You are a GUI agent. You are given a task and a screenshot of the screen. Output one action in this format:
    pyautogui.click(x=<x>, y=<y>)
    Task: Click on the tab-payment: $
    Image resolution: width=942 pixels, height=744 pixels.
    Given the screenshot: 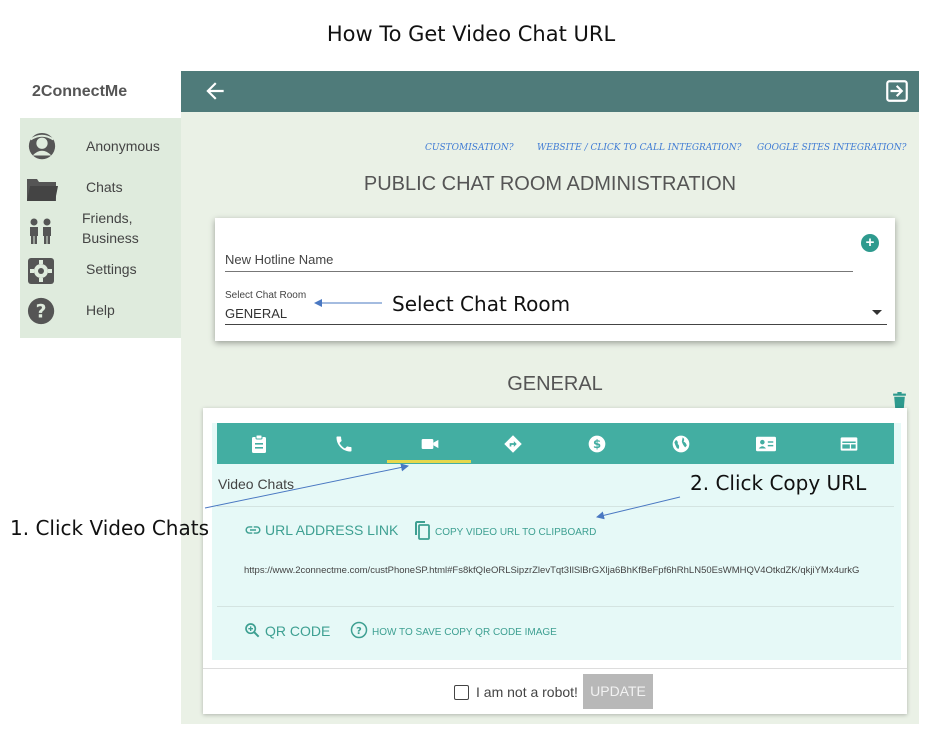 What is the action you would take?
    pyautogui.click(x=596, y=443)
    